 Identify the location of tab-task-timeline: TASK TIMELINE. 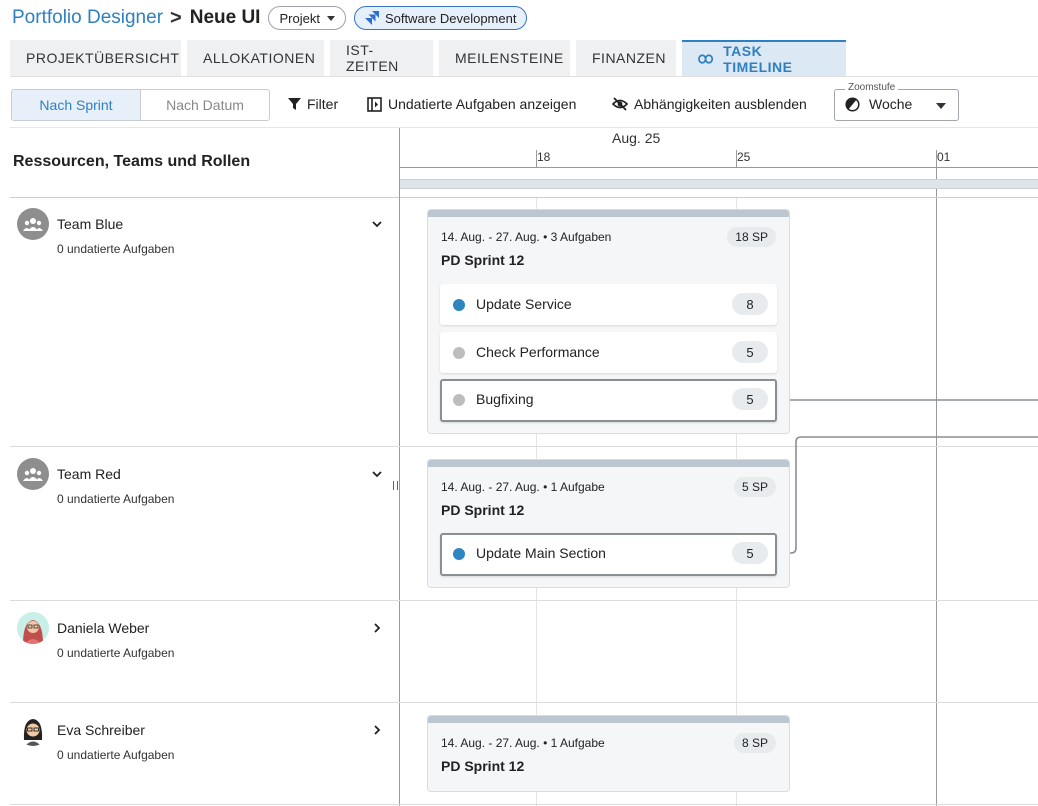
(764, 58).